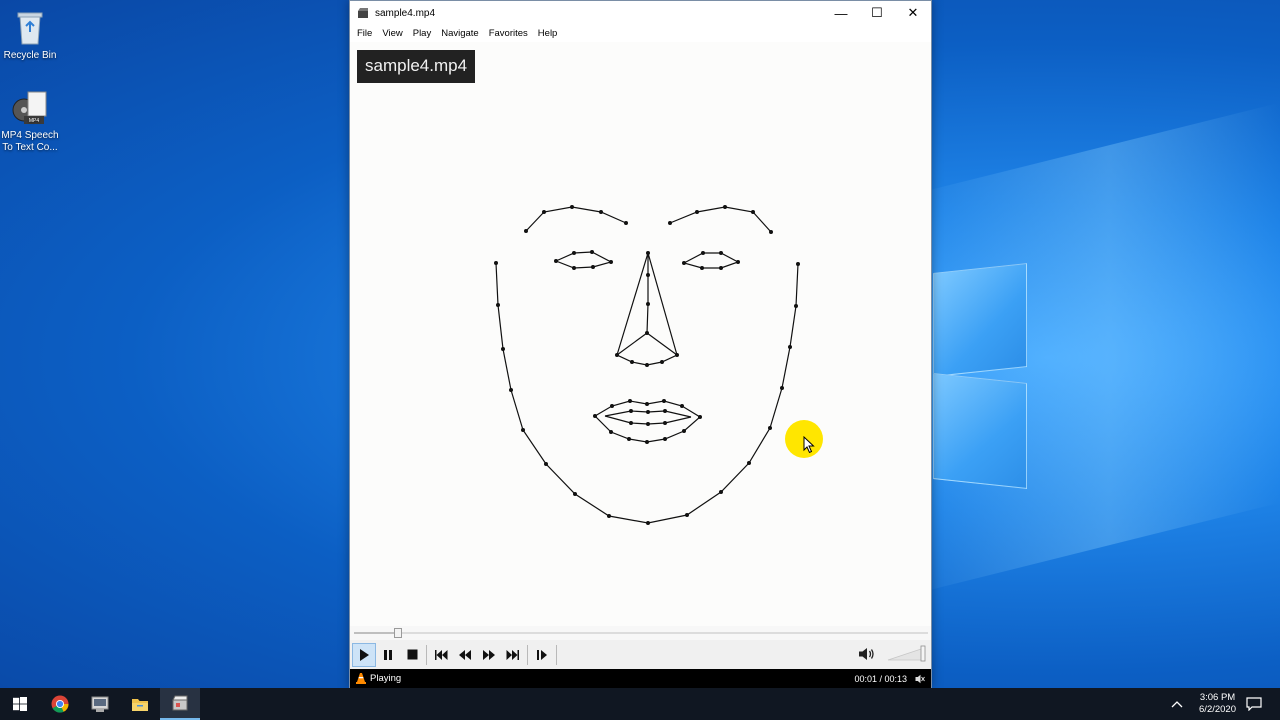 The width and height of the screenshot is (1280, 720). I want to click on frame-step-button, so click(542, 655).